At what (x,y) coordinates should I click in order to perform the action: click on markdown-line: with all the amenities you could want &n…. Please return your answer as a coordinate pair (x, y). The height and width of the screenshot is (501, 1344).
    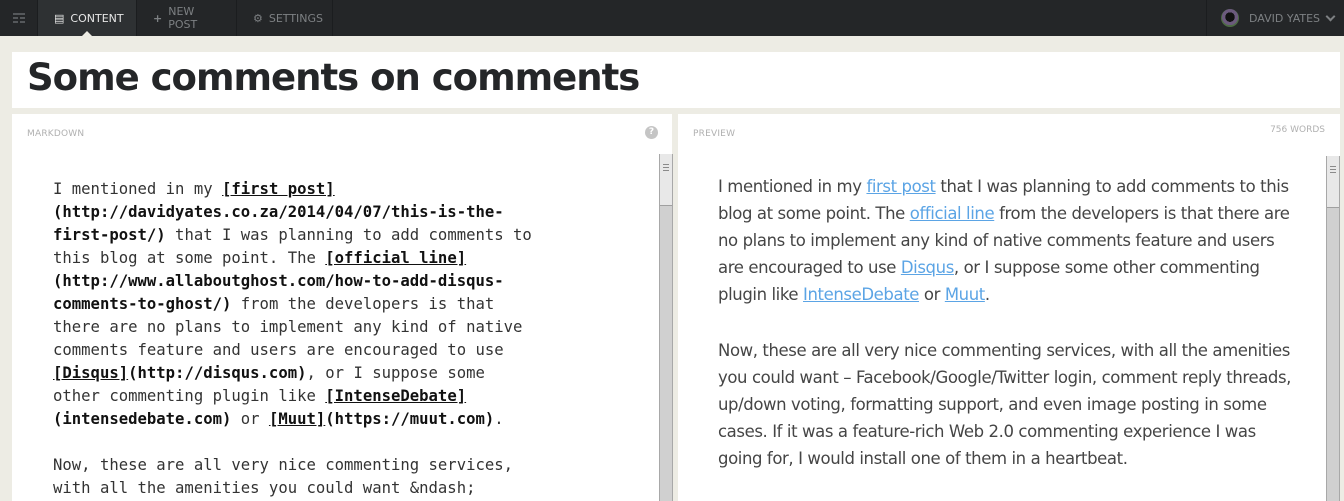
    Looking at the image, I should click on (353, 488).